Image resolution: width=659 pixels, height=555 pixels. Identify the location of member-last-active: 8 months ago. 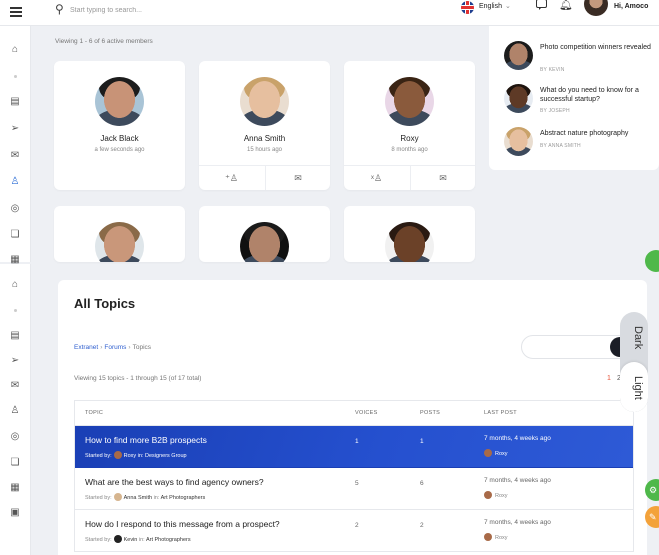
(409, 150).